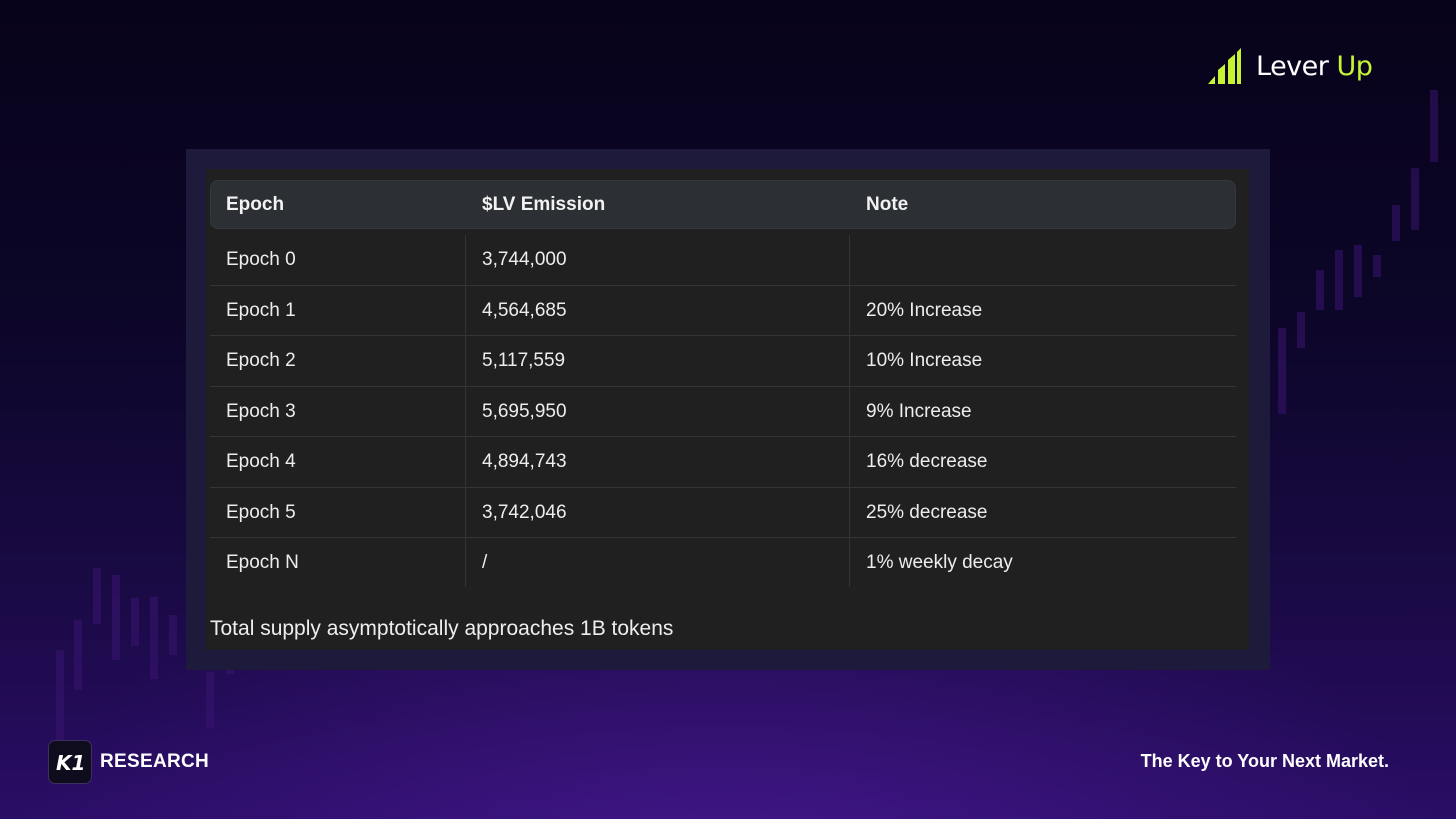 This screenshot has height=819, width=1456. I want to click on k1-research-logo: K1 RESEARCH, so click(128, 762).